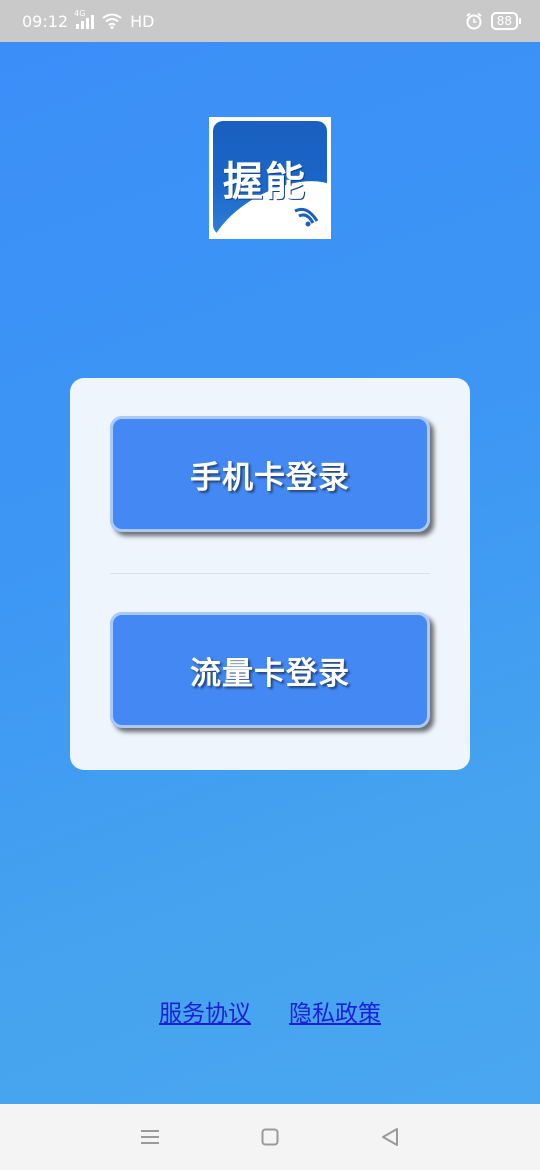  I want to click on signal-icon: 4G, so click(84, 19).